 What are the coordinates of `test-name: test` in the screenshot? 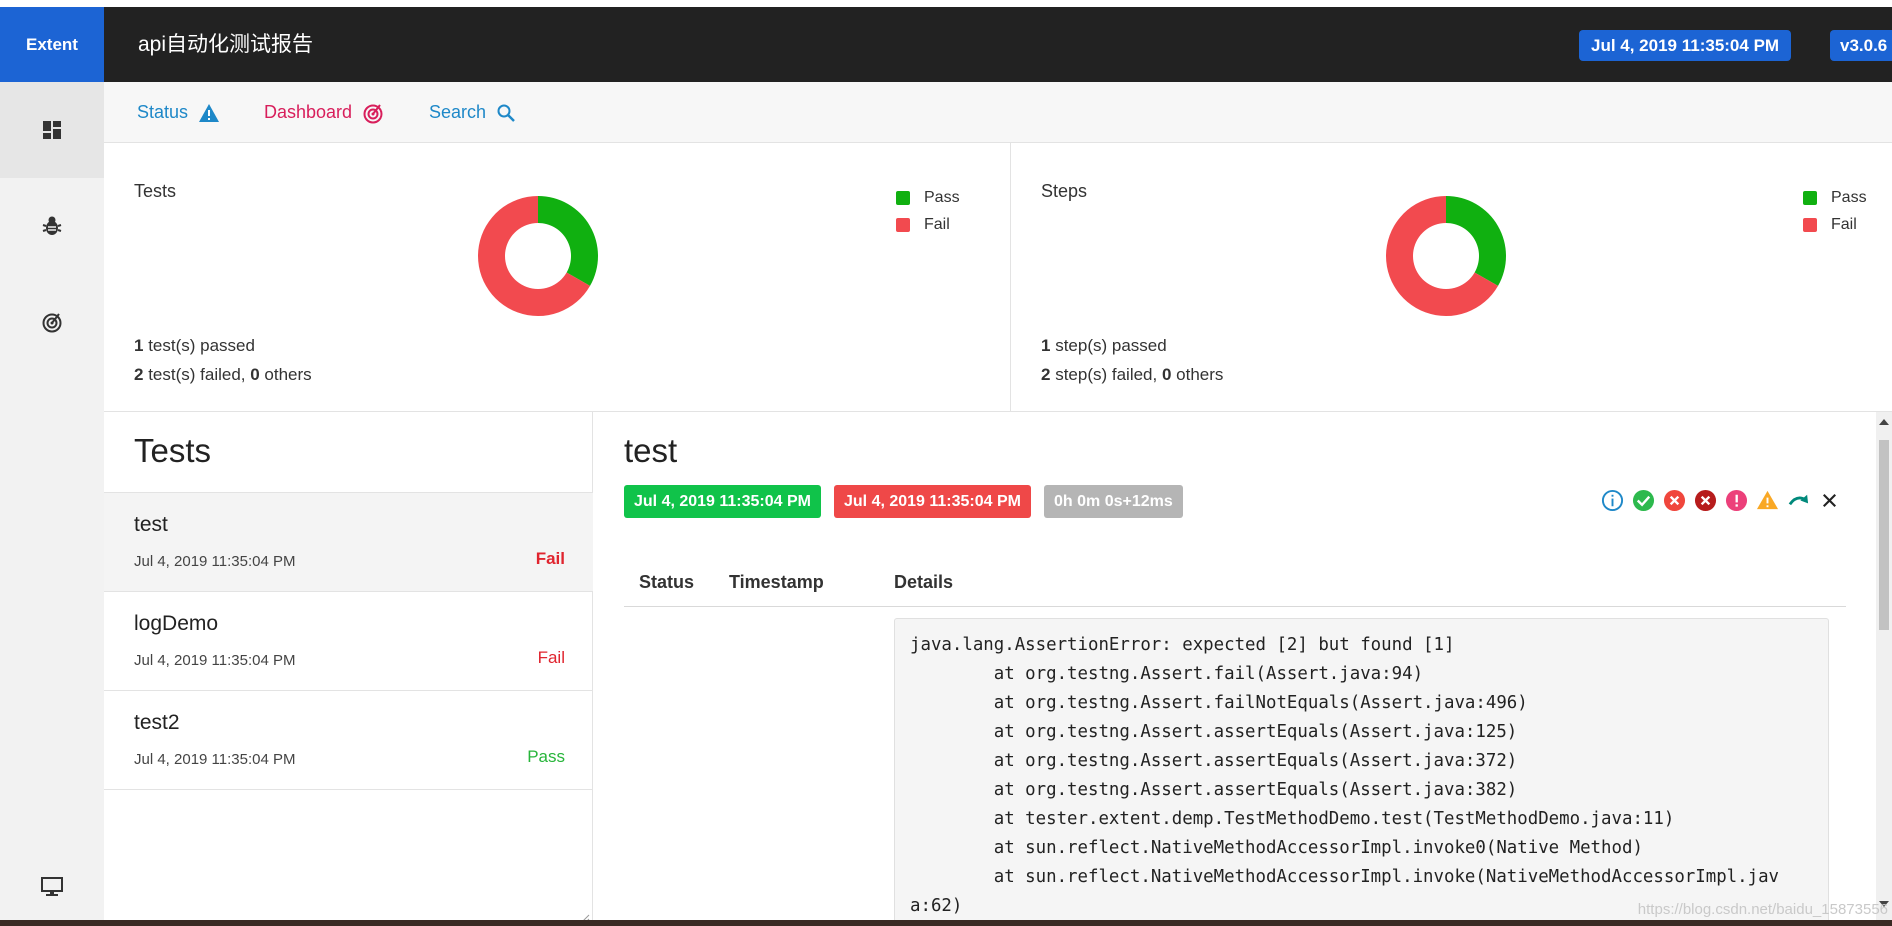 It's located at (151, 524).